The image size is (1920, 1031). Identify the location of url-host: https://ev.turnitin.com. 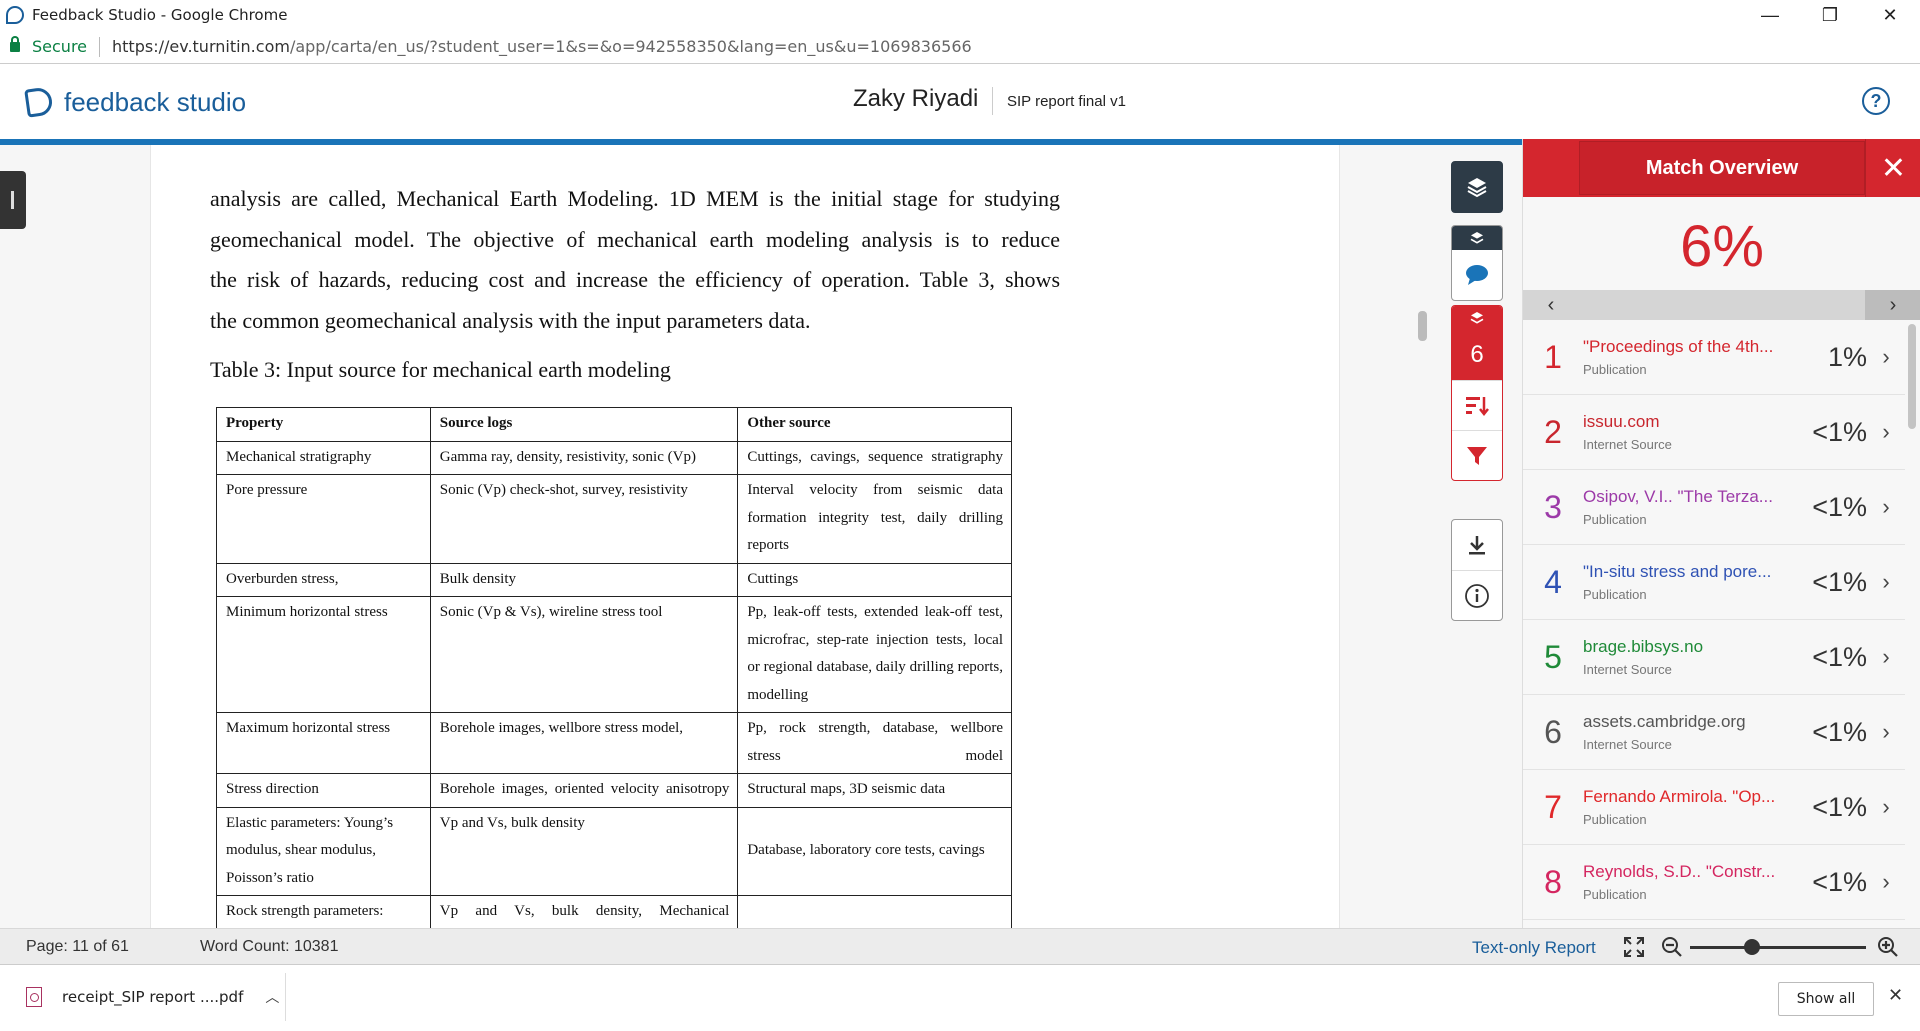
(201, 46).